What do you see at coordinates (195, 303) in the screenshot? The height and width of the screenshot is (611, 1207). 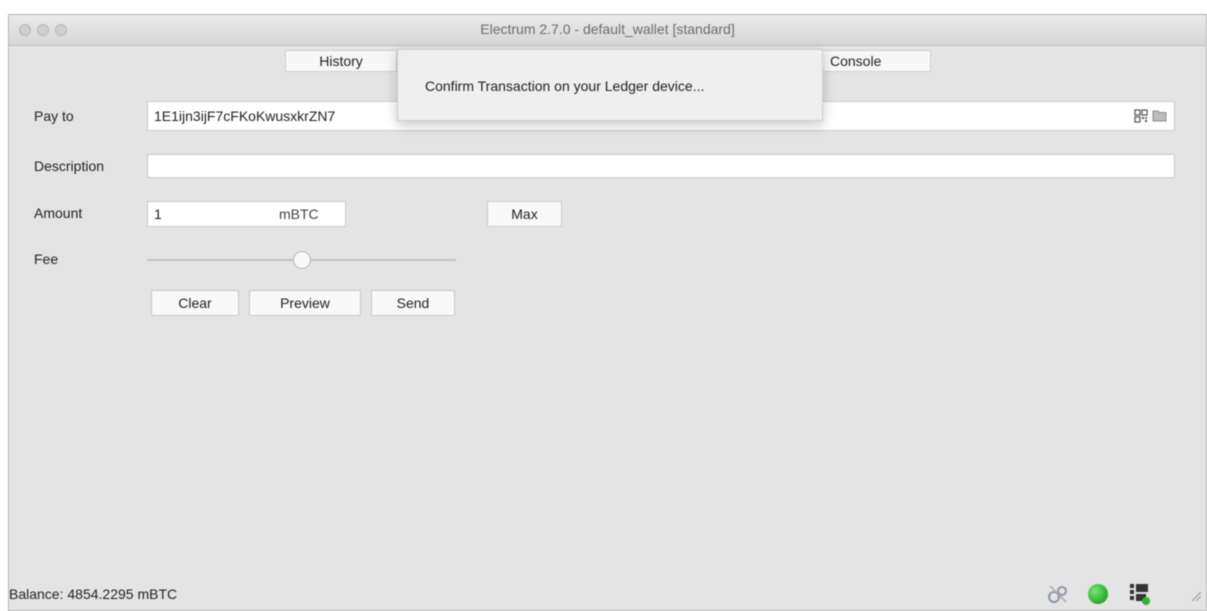 I see `clear-button: Clear` at bounding box center [195, 303].